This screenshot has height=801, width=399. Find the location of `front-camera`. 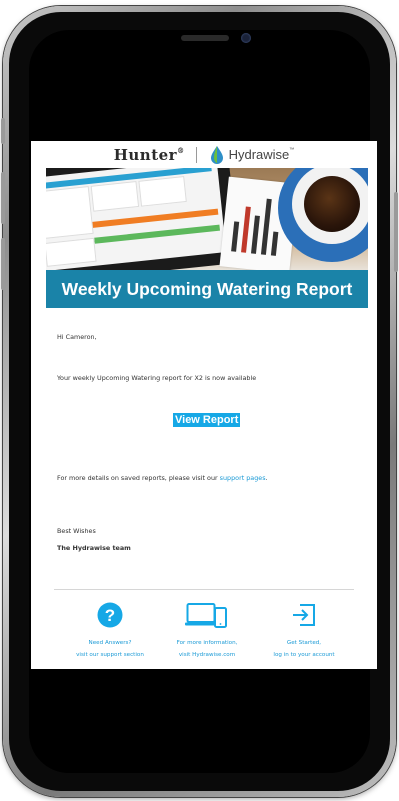

front-camera is located at coordinates (246, 38).